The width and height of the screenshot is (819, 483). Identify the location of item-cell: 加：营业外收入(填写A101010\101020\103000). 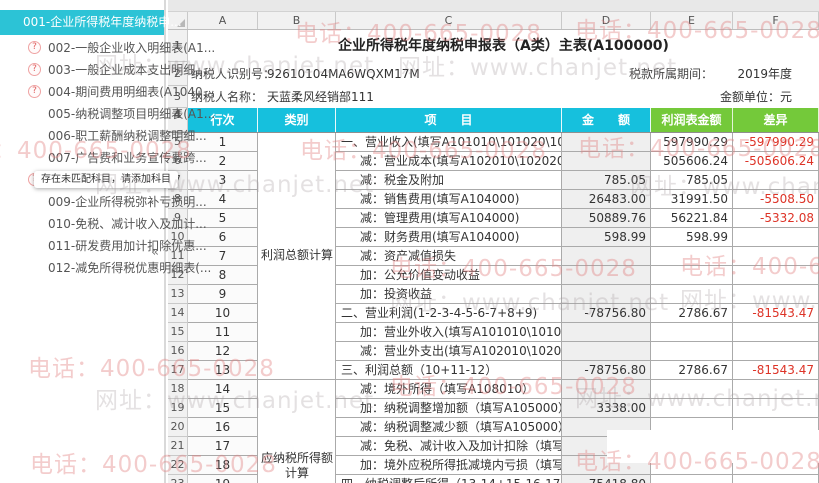
(449, 332).